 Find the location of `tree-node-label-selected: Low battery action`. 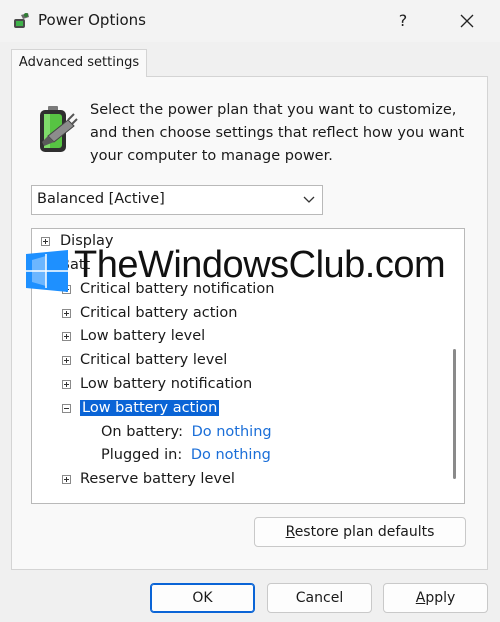

tree-node-label-selected: Low battery action is located at coordinates (150, 408).